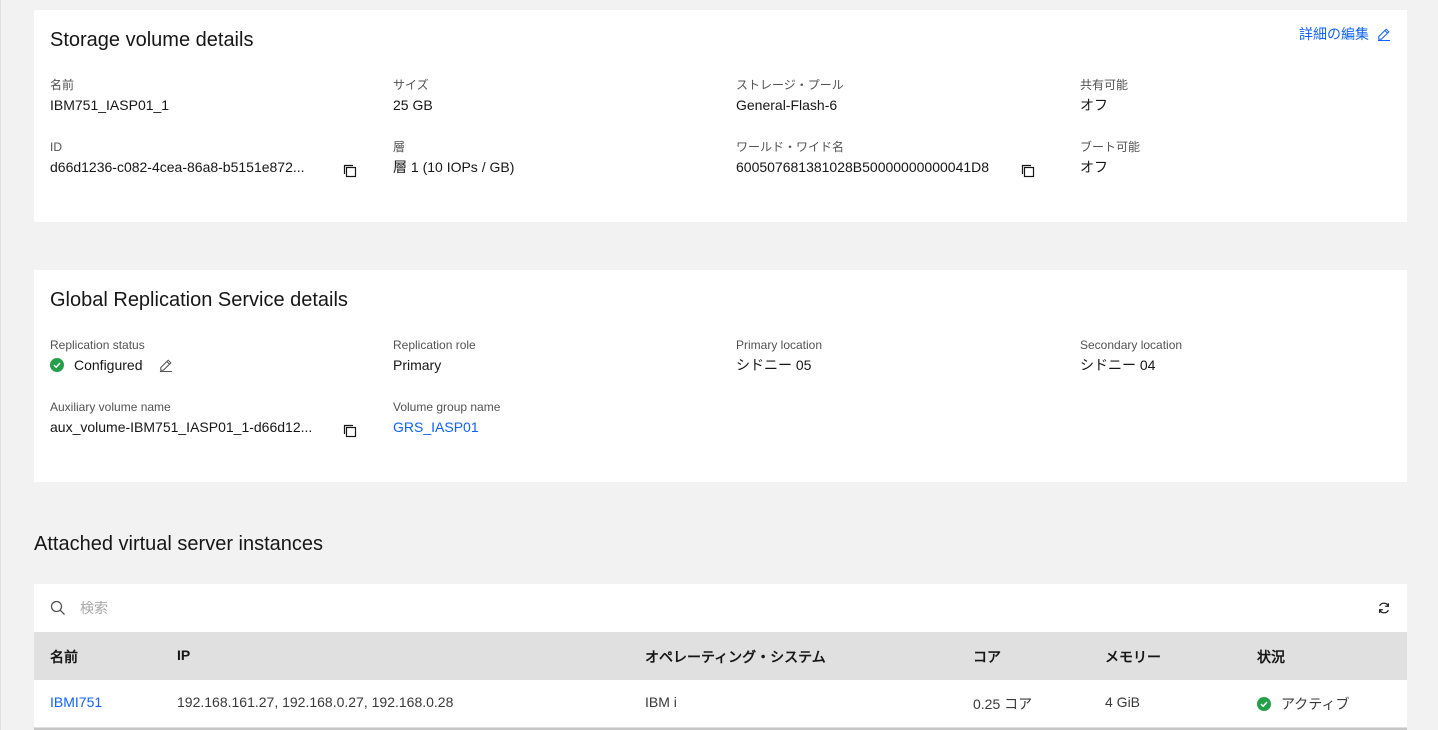 This screenshot has height=730, width=1438. Describe the element at coordinates (447, 407) in the screenshot. I see `field-volume-group-label: Volume group name` at that location.